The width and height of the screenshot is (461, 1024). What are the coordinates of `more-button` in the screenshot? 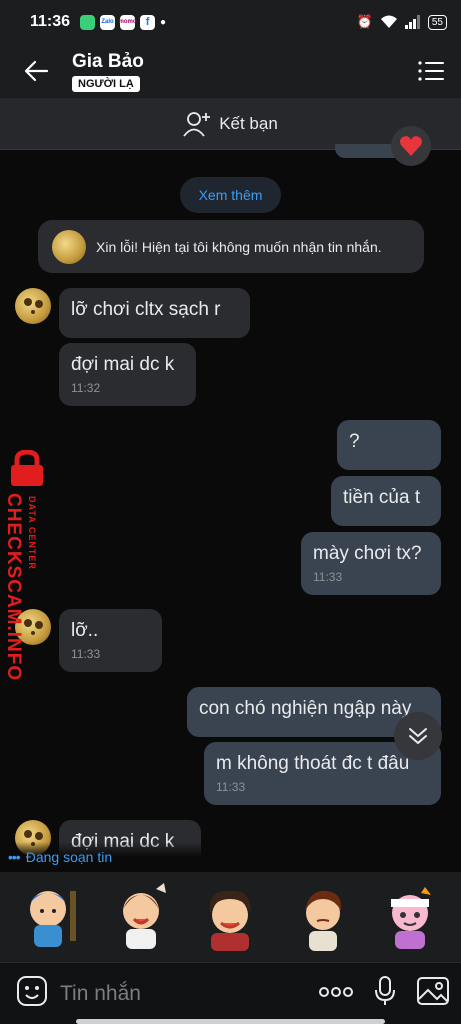 It's located at (336, 994).